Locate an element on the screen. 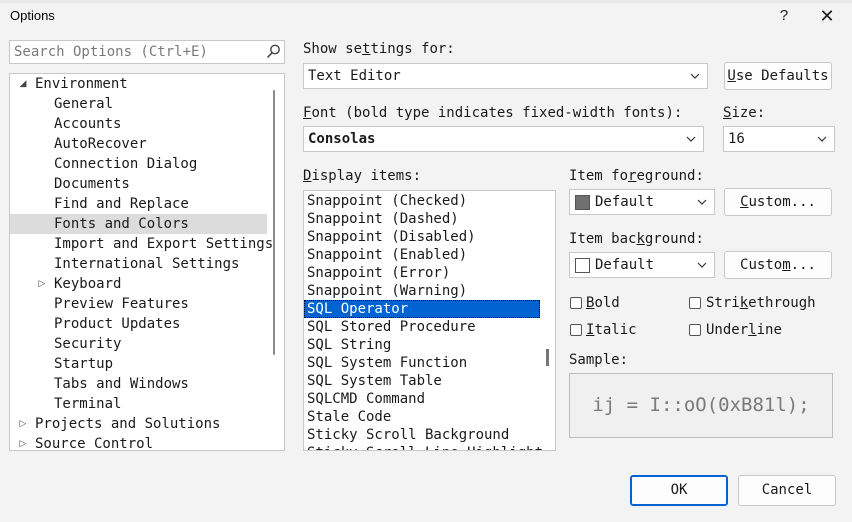 The height and width of the screenshot is (522, 852). close-button: ✕ is located at coordinates (827, 16).